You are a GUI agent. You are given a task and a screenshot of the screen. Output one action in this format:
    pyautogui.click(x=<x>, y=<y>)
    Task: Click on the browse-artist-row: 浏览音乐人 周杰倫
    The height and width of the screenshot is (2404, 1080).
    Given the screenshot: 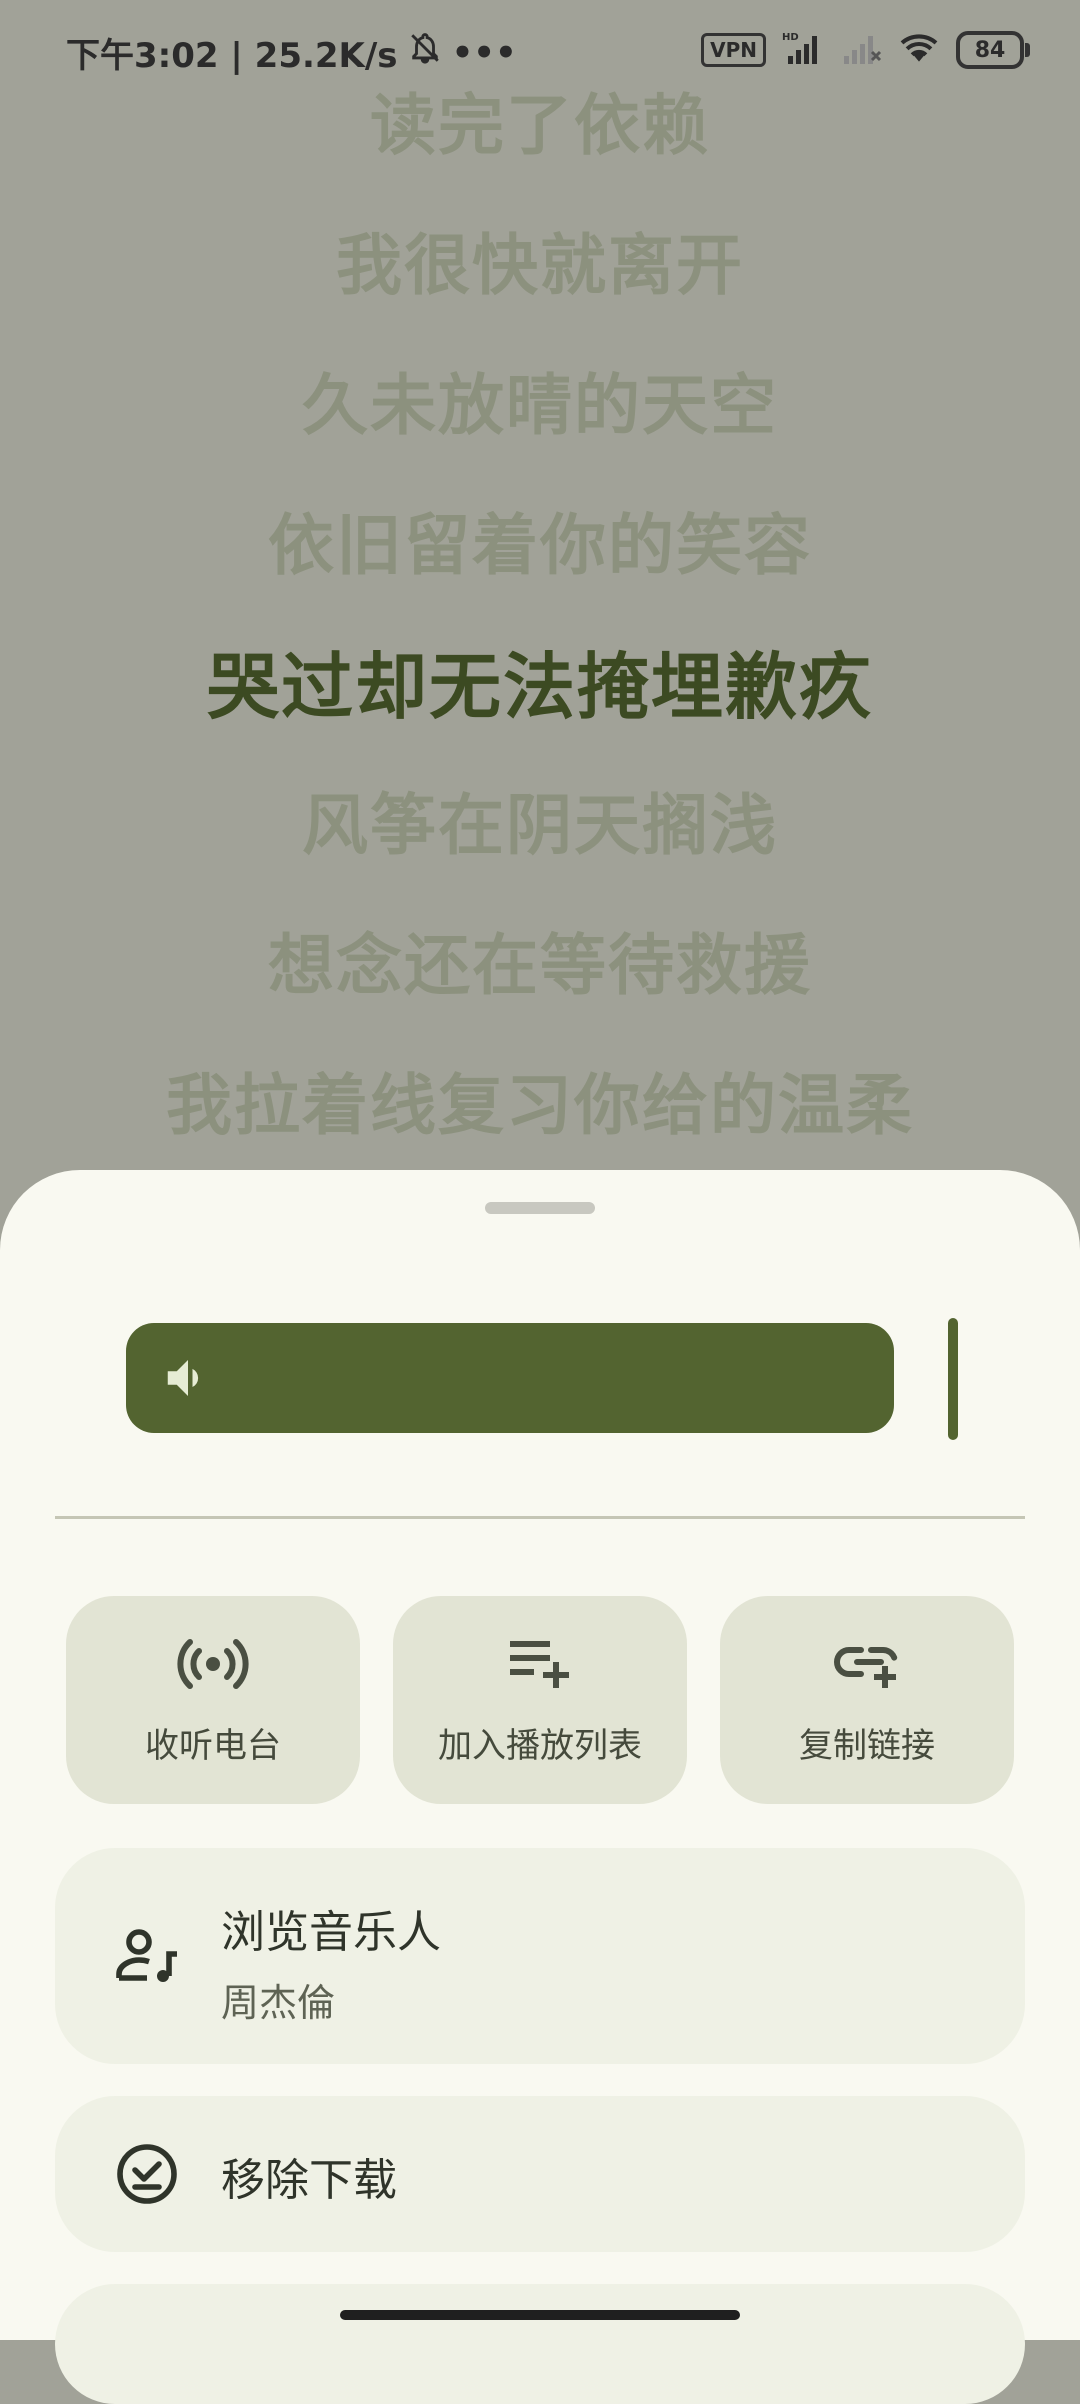 What is the action you would take?
    pyautogui.click(x=540, y=1956)
    